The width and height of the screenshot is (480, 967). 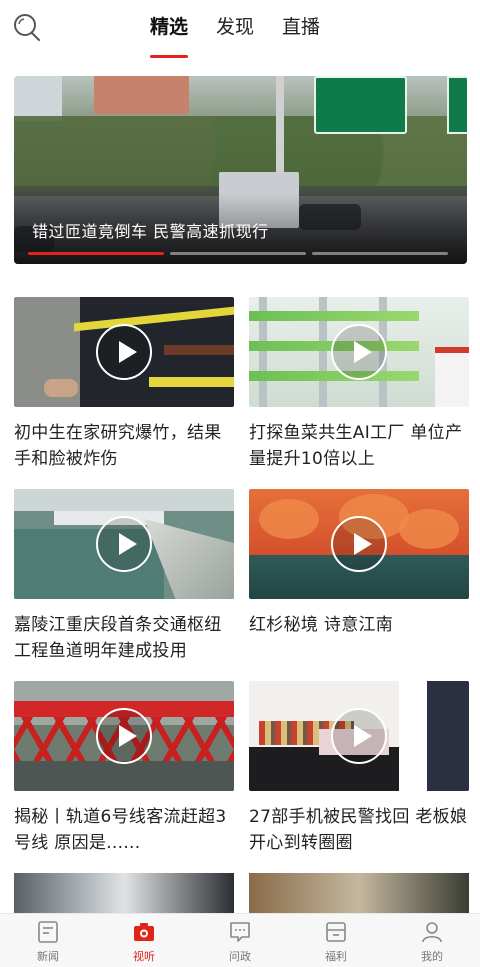 What do you see at coordinates (118, 638) in the screenshot?
I see `video-title: 嘉陵江重庆段首条交通枢纽工程鱼道明年建成投用` at bounding box center [118, 638].